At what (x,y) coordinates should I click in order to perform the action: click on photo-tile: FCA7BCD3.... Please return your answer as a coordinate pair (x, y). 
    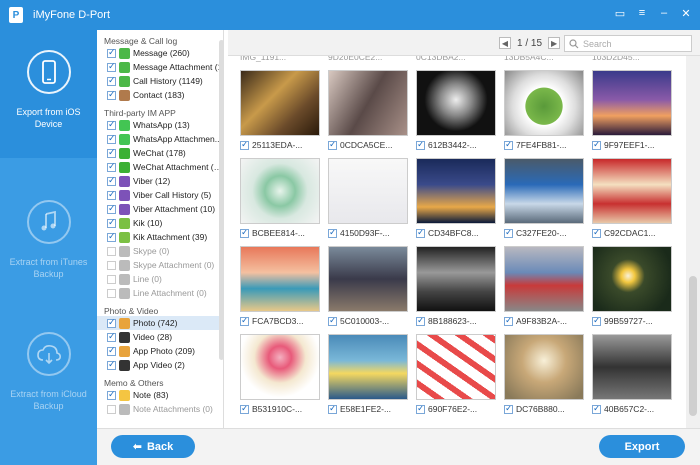
    Looking at the image, I should click on (280, 287).